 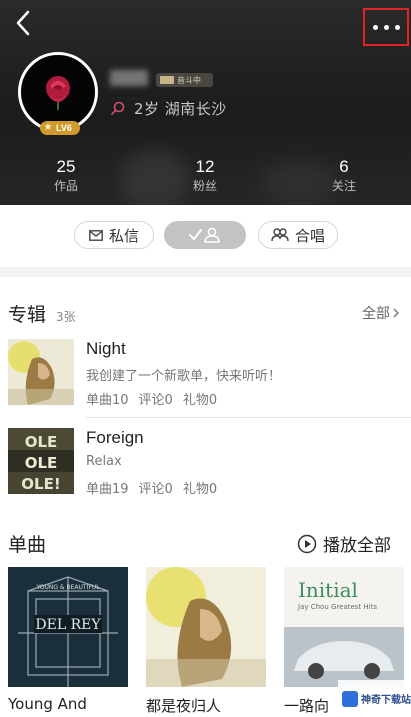 I want to click on album-songs: 单曲19, so click(x=107, y=489).